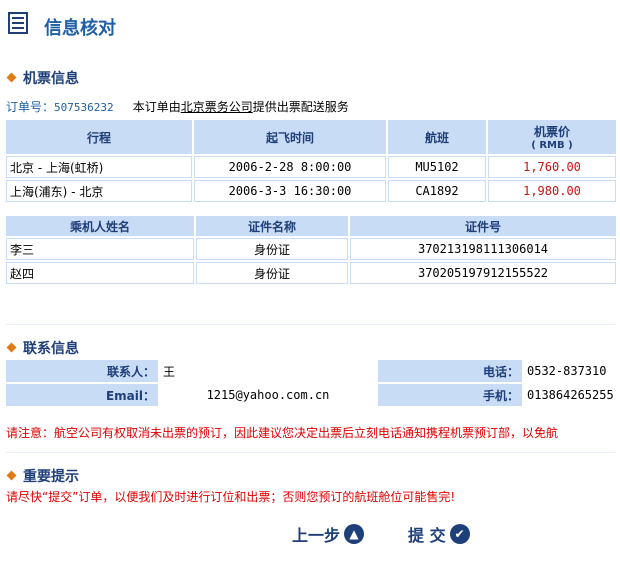 The width and height of the screenshot is (620, 564). What do you see at coordinates (290, 191) in the screenshot?
I see `flight-time: 2006-3-3 16:30:00` at bounding box center [290, 191].